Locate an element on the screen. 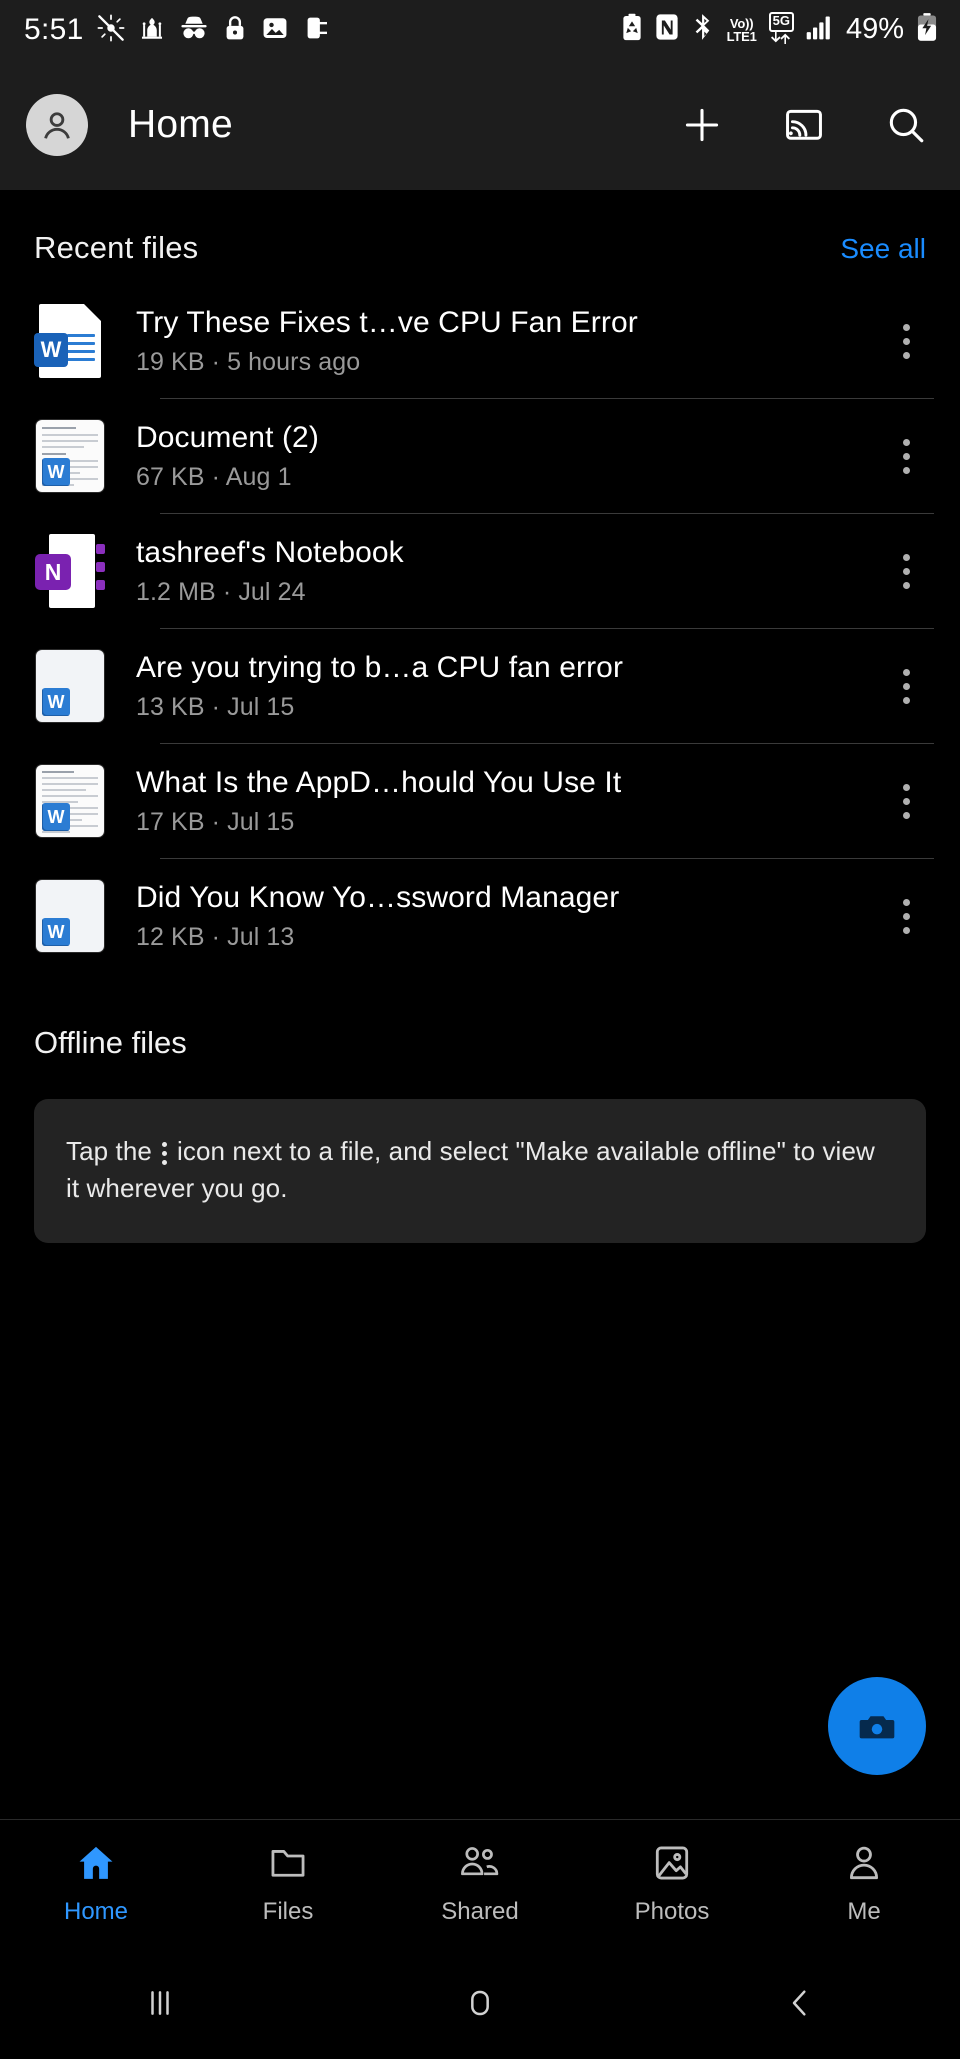 The width and height of the screenshot is (960, 2059). nav-item-files: Files is located at coordinates (288, 1884).